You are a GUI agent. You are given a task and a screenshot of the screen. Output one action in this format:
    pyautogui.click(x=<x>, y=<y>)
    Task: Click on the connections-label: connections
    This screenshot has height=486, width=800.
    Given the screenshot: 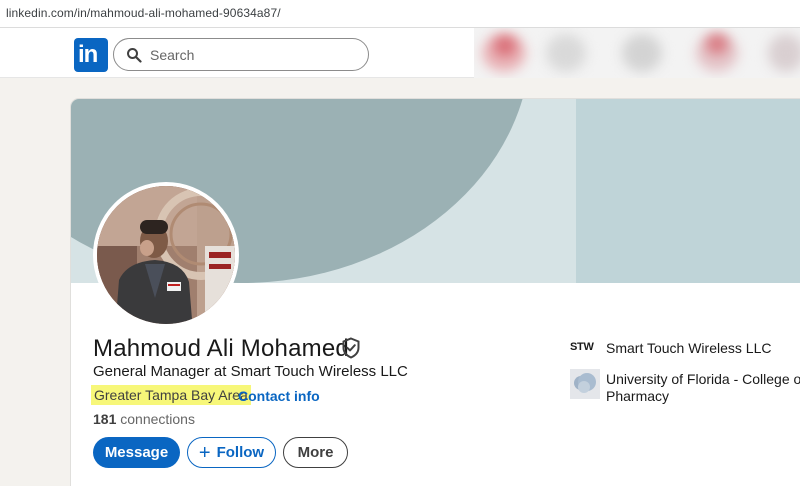 What is the action you would take?
    pyautogui.click(x=157, y=419)
    